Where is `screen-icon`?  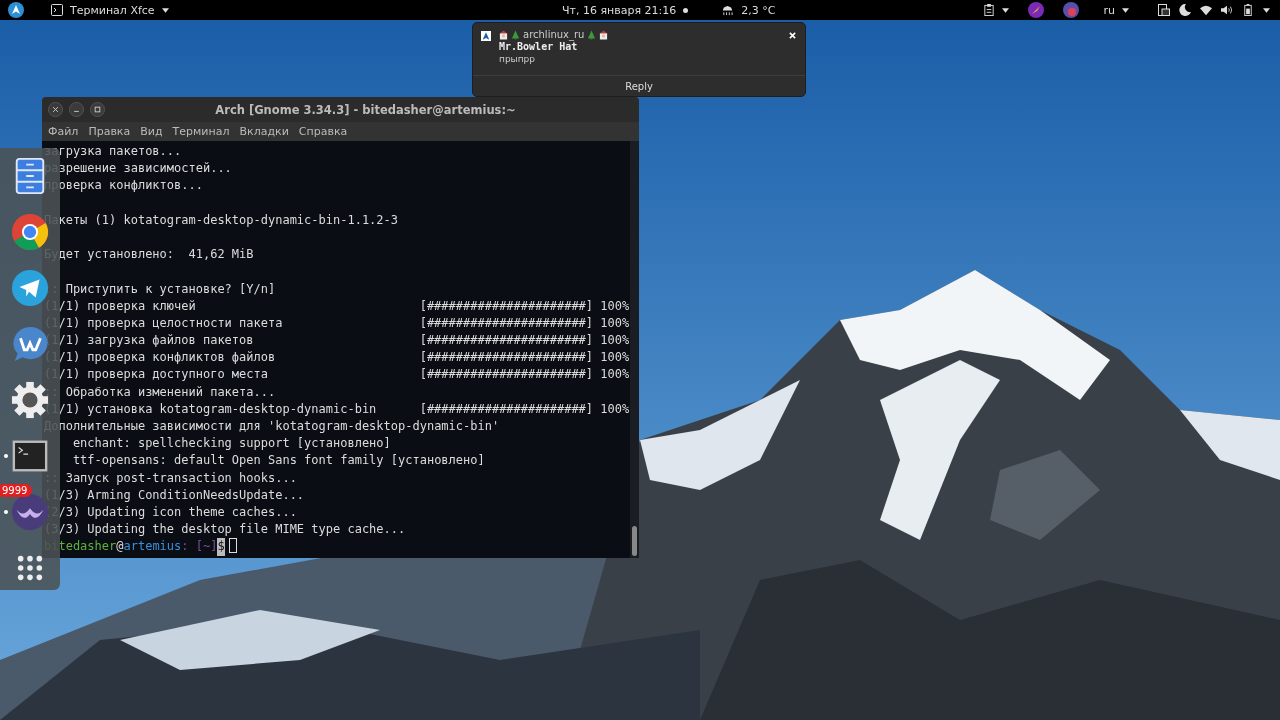 screen-icon is located at coordinates (1164, 10).